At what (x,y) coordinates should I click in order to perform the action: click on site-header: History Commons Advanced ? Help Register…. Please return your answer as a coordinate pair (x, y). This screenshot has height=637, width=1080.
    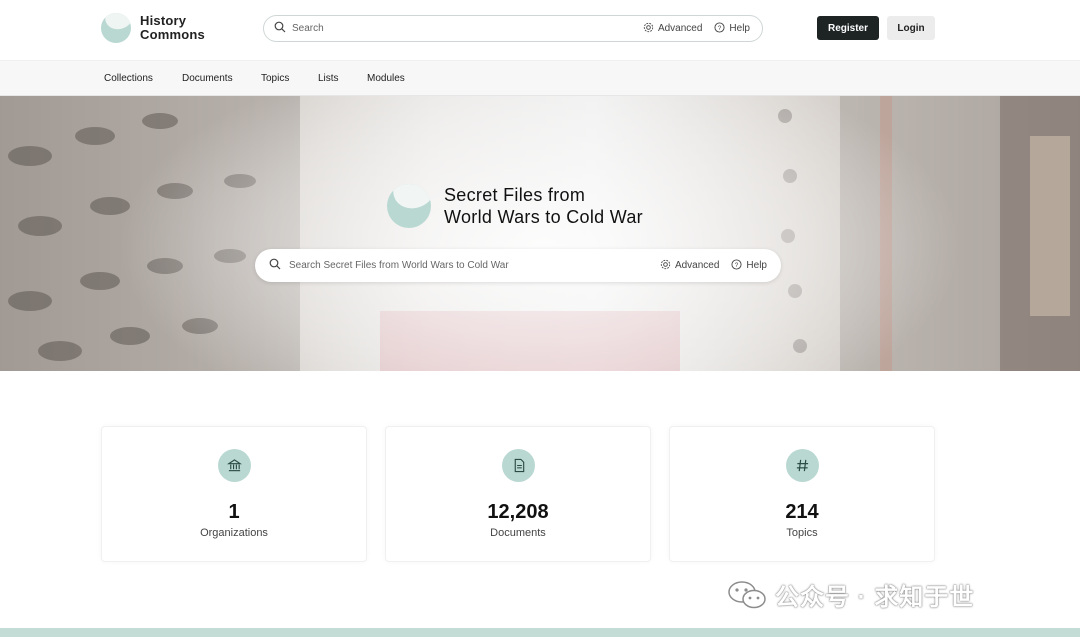
    Looking at the image, I should click on (540, 30).